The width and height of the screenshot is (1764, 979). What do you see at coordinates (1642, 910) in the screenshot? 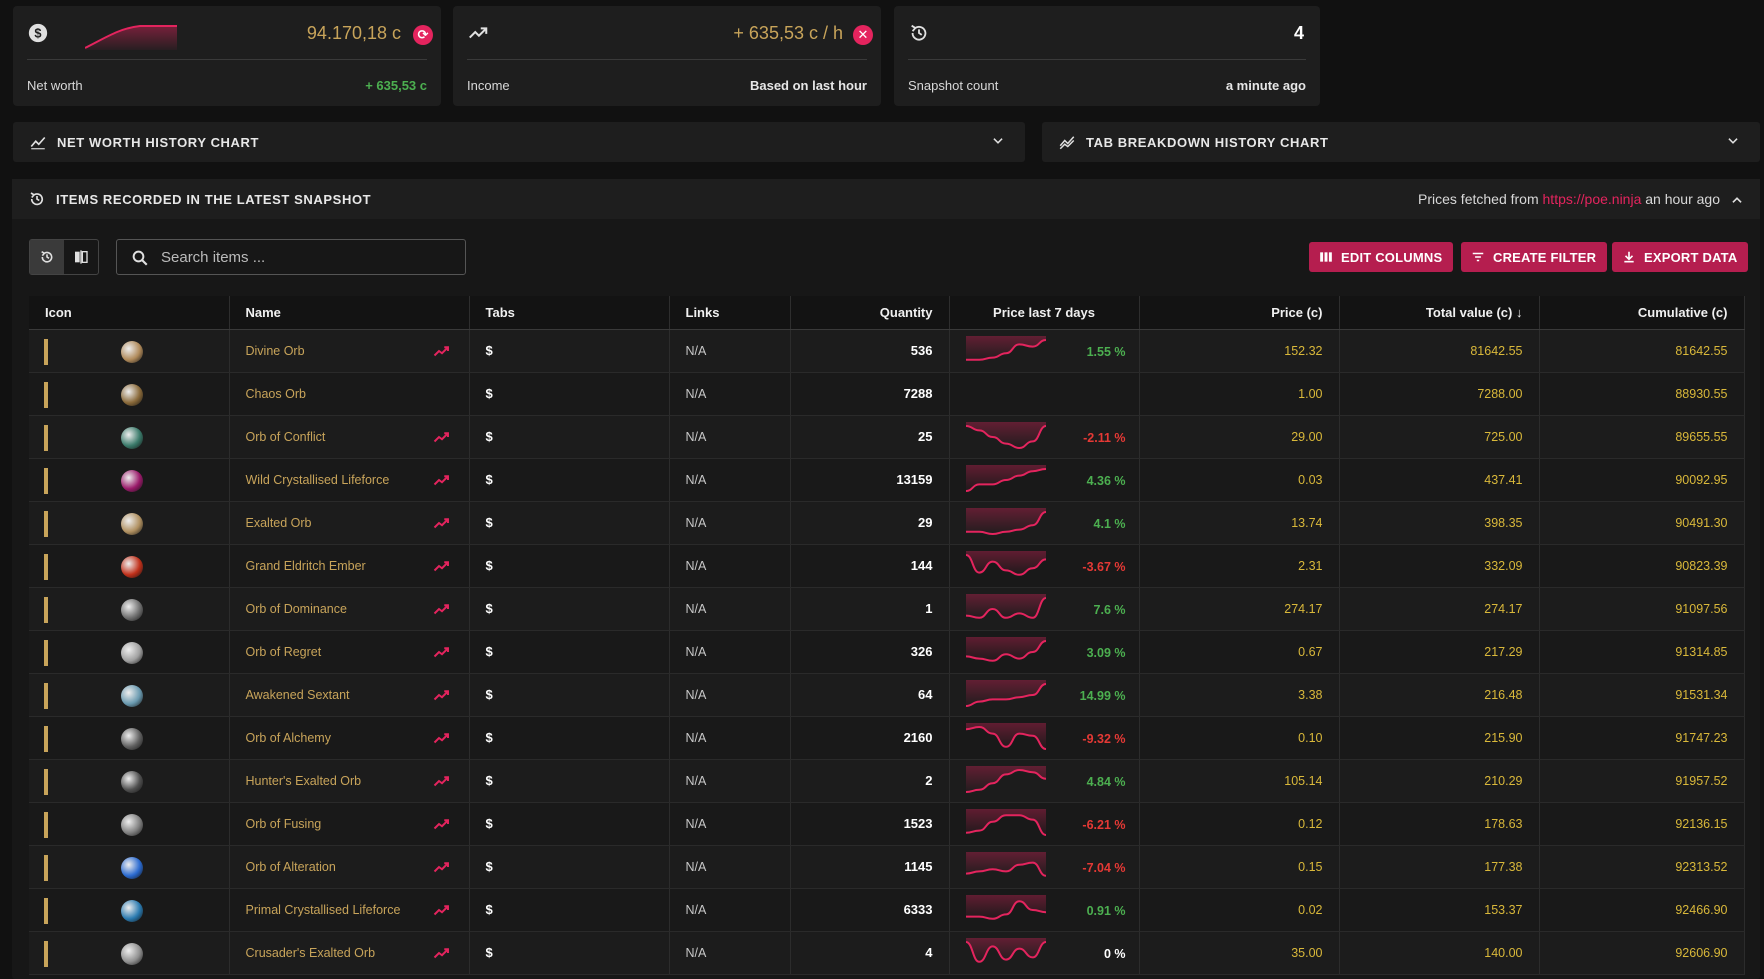
I see `item-cumulative: 92466.90` at bounding box center [1642, 910].